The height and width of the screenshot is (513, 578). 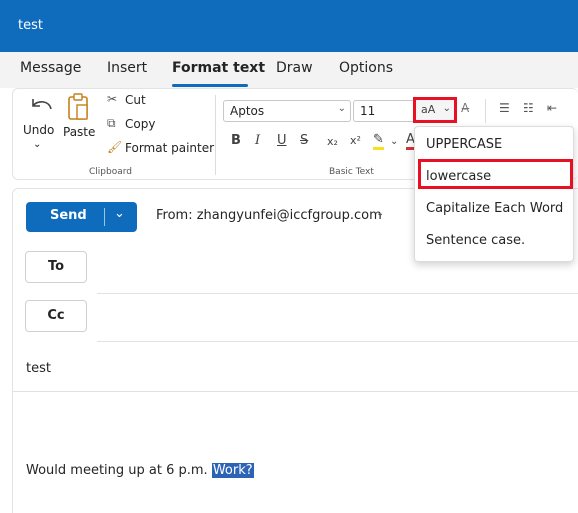 I want to click on change-case-button: aA ⌄, so click(x=435, y=110).